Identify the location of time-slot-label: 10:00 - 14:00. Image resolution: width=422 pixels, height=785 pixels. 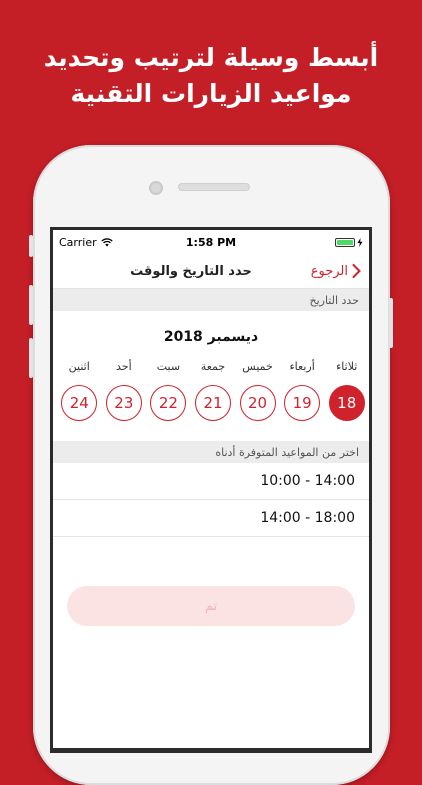
(307, 481).